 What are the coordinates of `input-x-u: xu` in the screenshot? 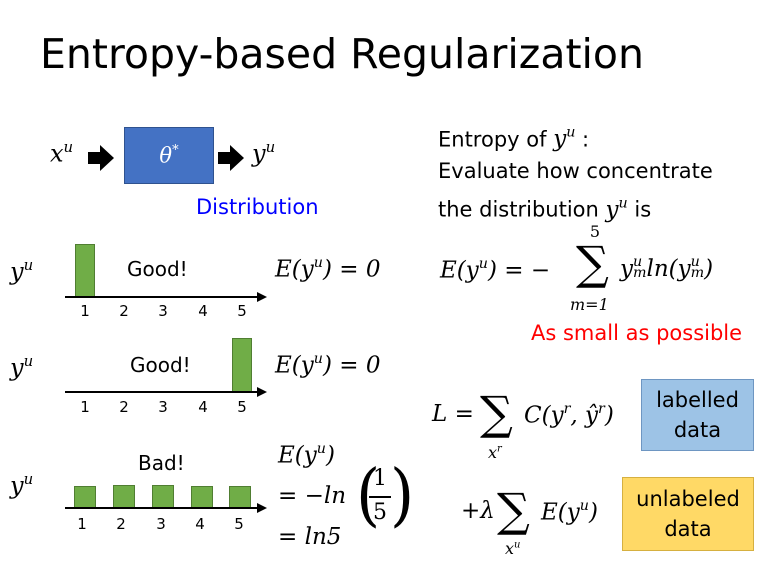 It's located at (62, 153).